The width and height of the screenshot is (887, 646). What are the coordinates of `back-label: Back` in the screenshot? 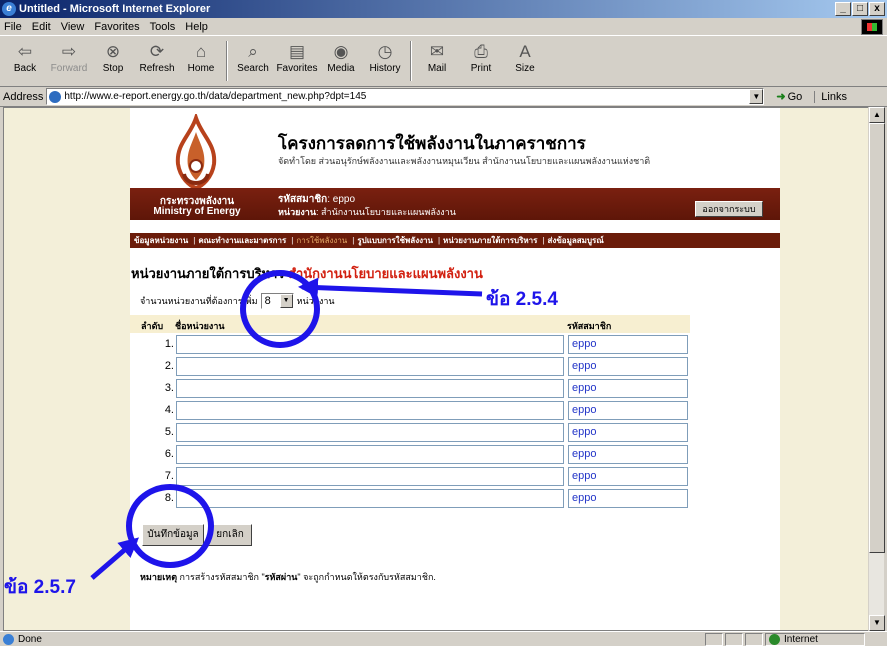 It's located at (25, 68).